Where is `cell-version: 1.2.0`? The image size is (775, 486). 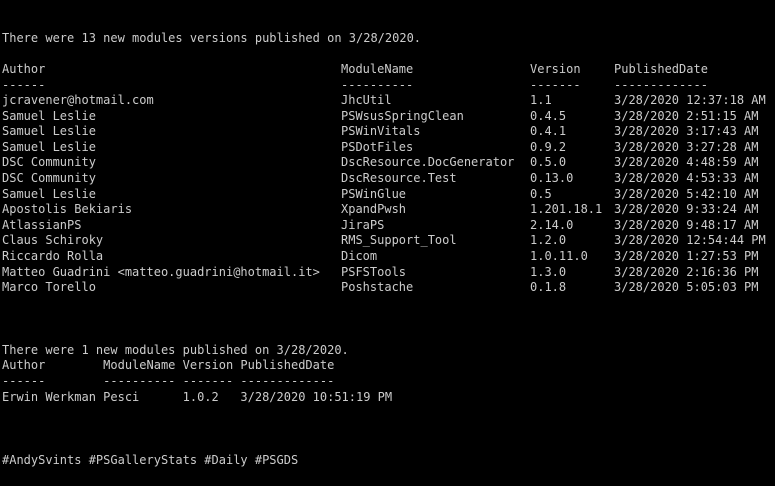 cell-version: 1.2.0 is located at coordinates (548, 240).